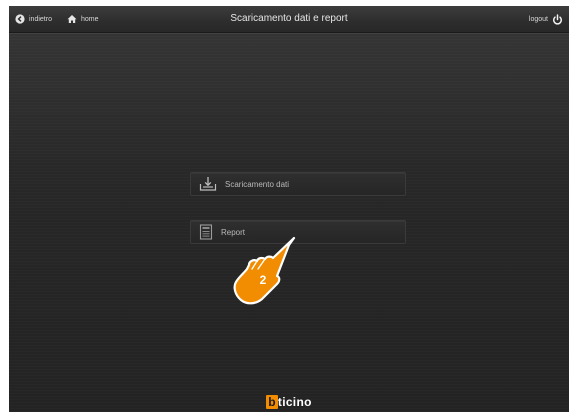 The height and width of the screenshot is (418, 579). What do you see at coordinates (208, 184) in the screenshot?
I see `download-tray-icon` at bounding box center [208, 184].